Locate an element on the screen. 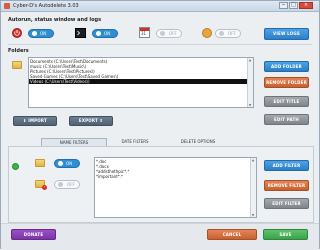  add-filter-button: ADD FILTER is located at coordinates (286, 165).